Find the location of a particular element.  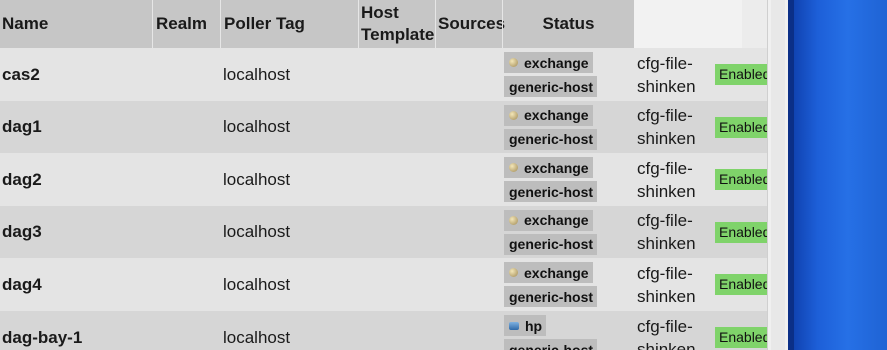

column-header-status: Status is located at coordinates (568, 24).